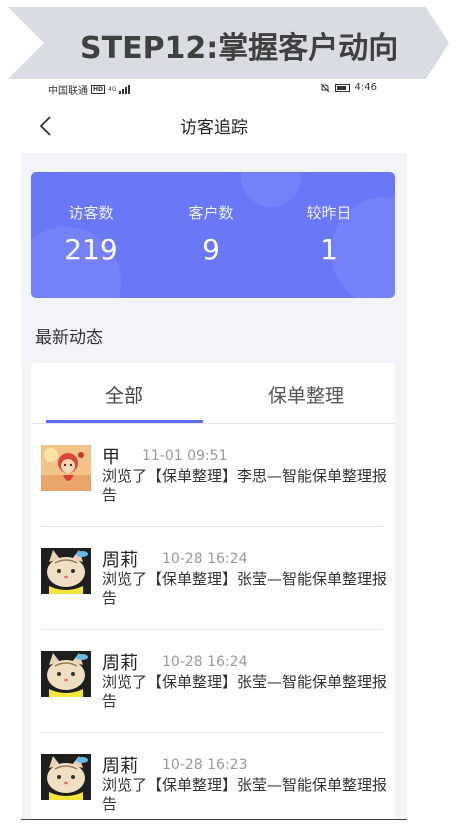  What do you see at coordinates (205, 765) in the screenshot?
I see `visit-time: 10-28 16:23` at bounding box center [205, 765].